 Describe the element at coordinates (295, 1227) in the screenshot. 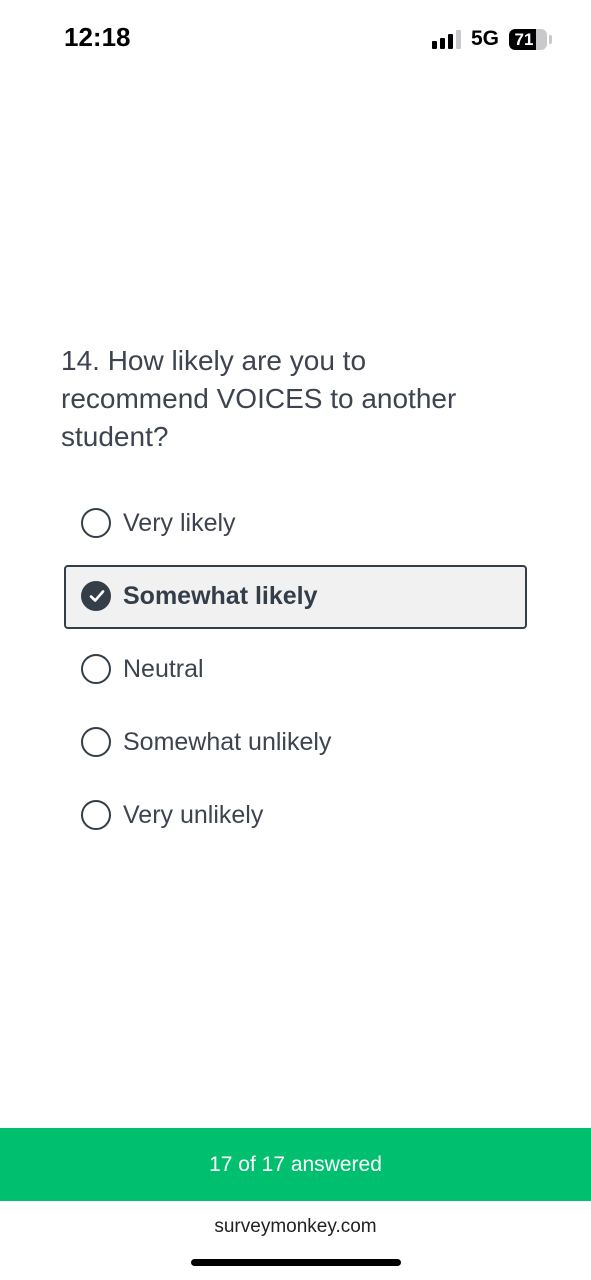

I see `surveymonkey-link: surveymonkey.com` at that location.